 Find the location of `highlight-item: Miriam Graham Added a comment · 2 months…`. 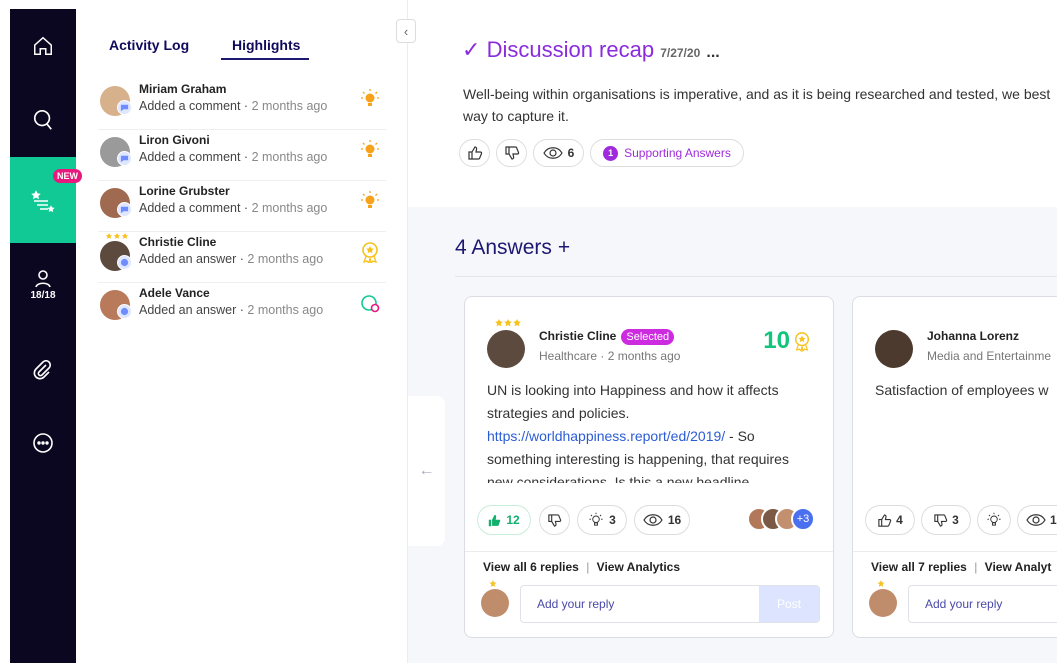

highlight-item: Miriam Graham Added a comment · 2 months… is located at coordinates (242, 105).